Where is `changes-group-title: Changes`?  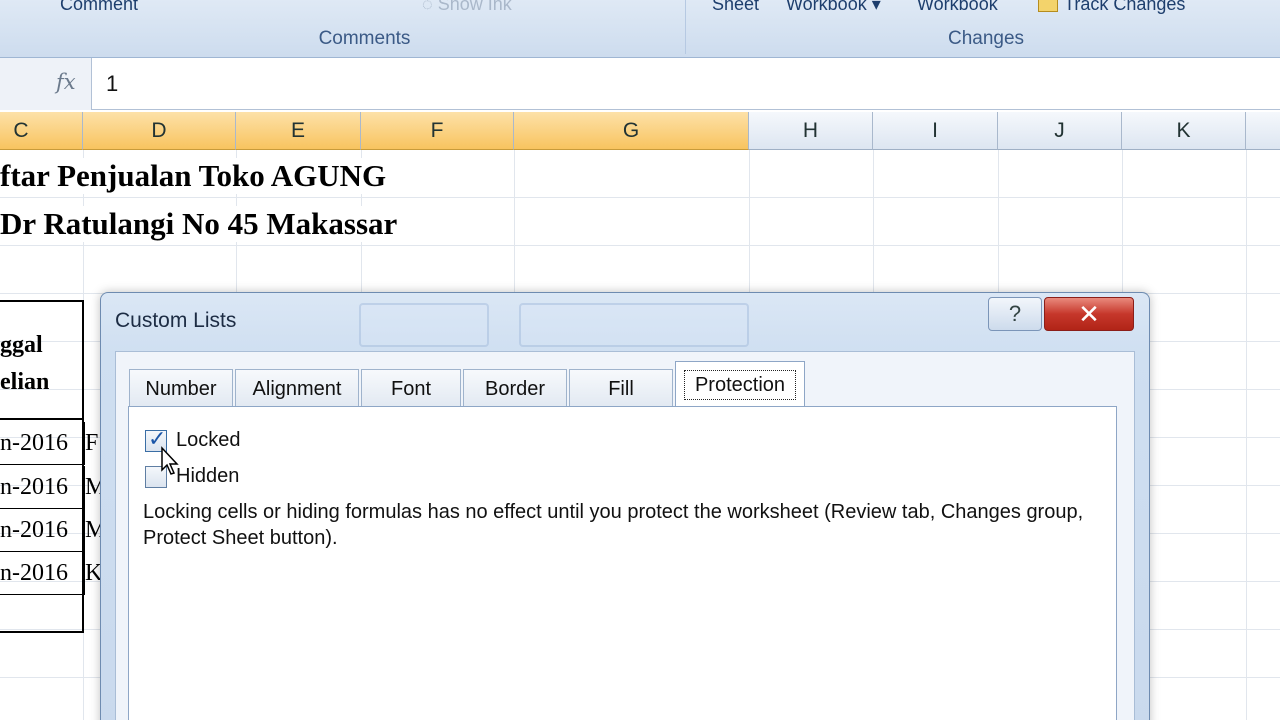 changes-group-title: Changes is located at coordinates (986, 38).